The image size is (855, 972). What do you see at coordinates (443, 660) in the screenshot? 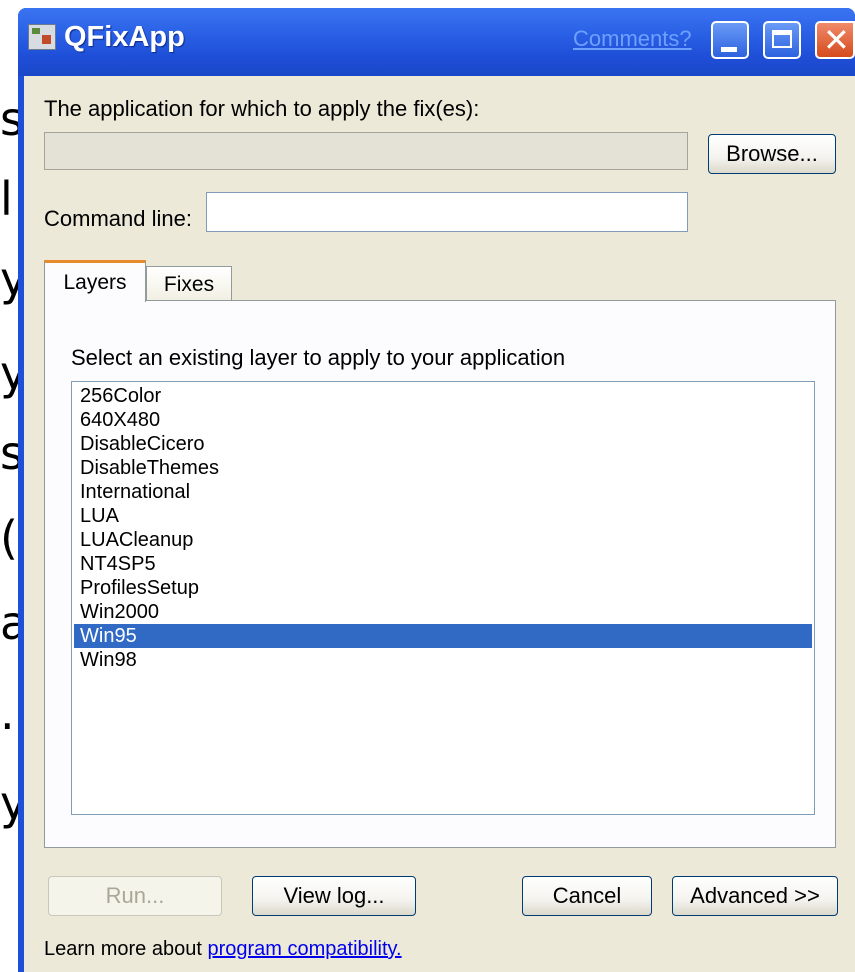
I see `list-item: Win98` at bounding box center [443, 660].